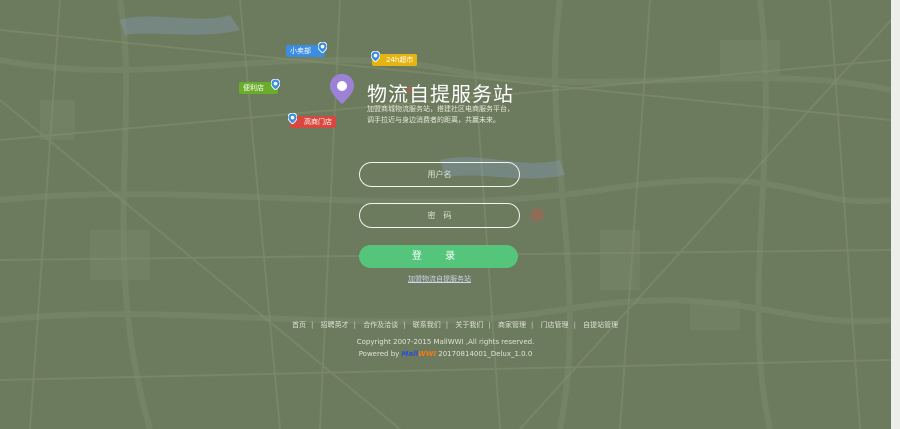 The image size is (900, 429). I want to click on password-input, so click(439, 215).